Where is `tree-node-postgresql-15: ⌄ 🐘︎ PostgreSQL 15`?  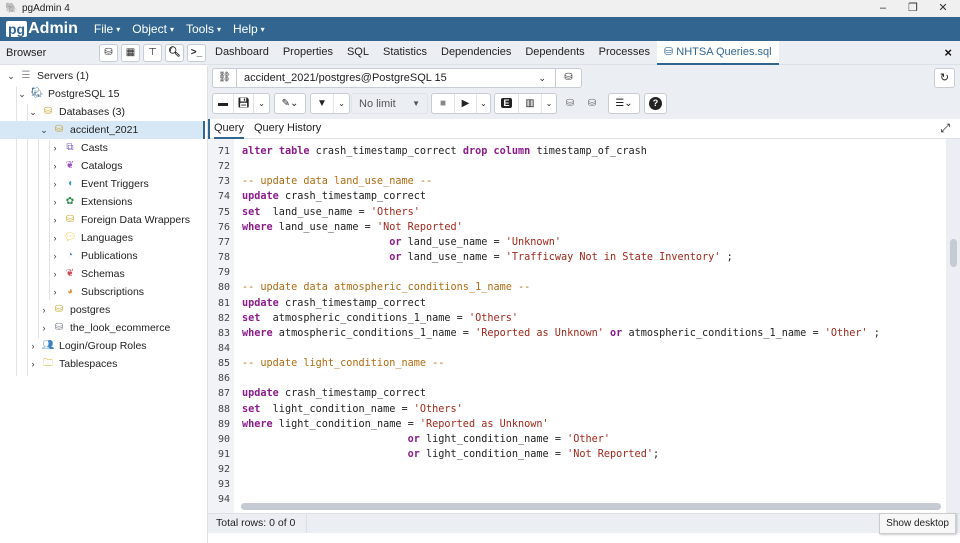
tree-node-postgresql-15: ⌄ 🐘︎ PostgreSQL 15 is located at coordinates (68, 94).